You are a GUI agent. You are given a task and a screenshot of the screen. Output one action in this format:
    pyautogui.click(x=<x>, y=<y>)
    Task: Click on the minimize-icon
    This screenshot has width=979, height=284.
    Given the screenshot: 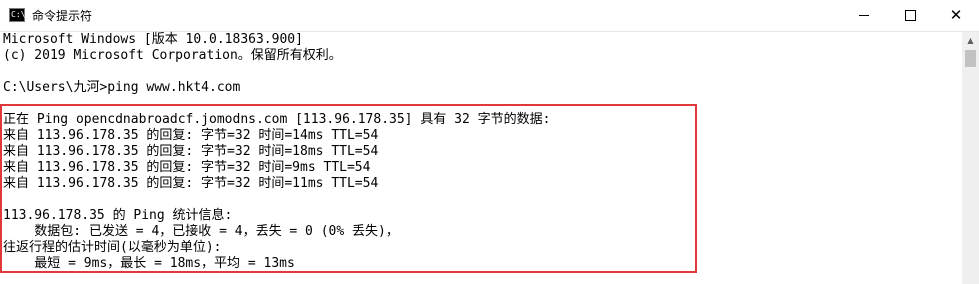 What is the action you would take?
    pyautogui.click(x=864, y=15)
    